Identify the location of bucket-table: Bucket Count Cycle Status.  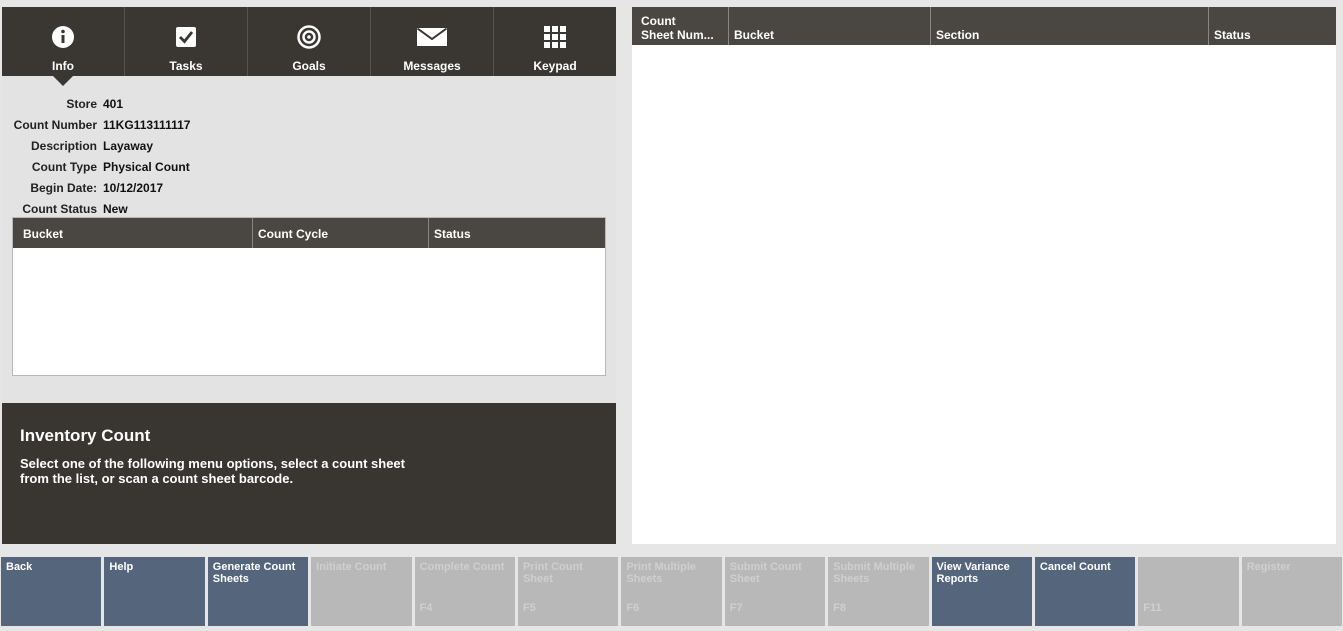
(309, 296).